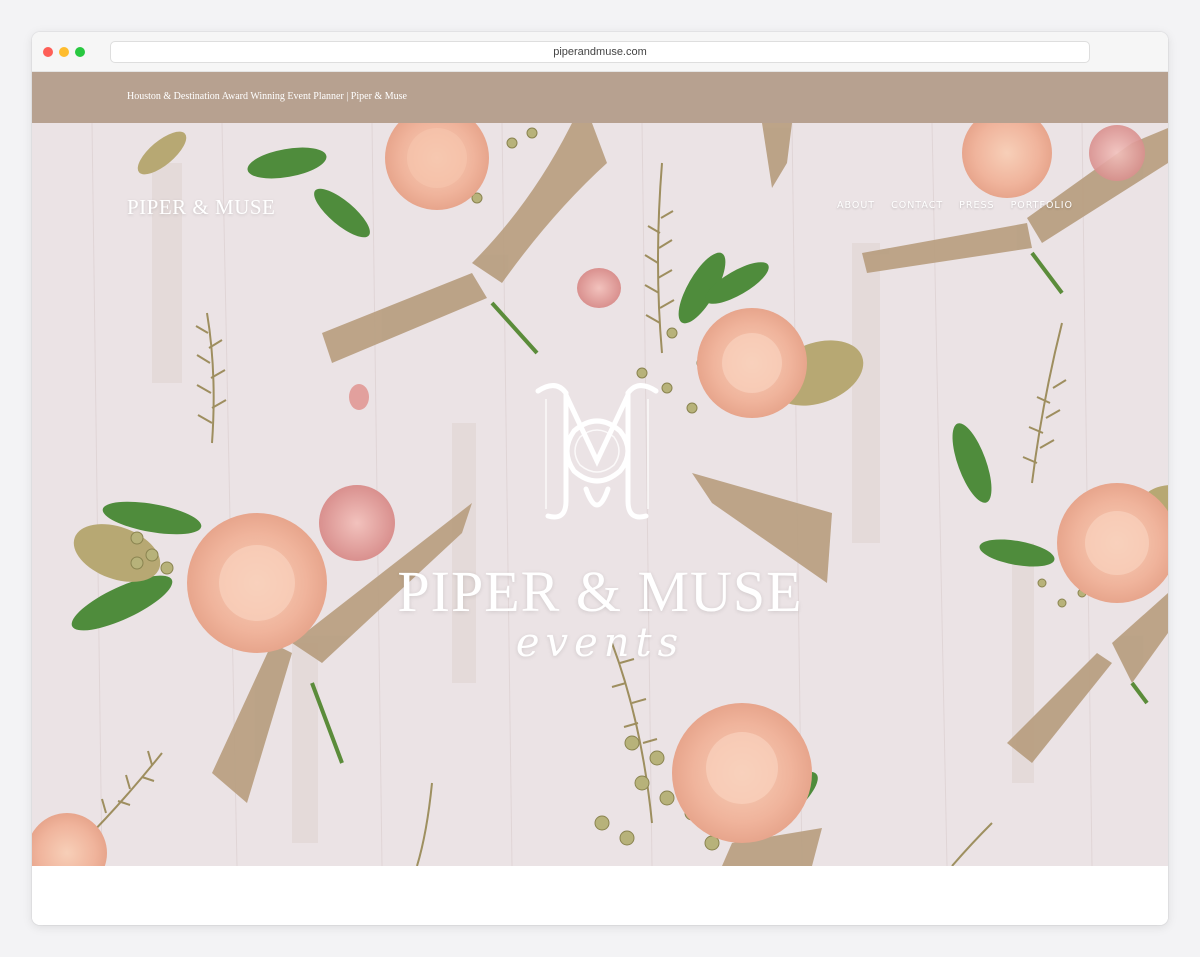 The image size is (1200, 957). What do you see at coordinates (600, 895) in the screenshot?
I see `page-below-hero` at bounding box center [600, 895].